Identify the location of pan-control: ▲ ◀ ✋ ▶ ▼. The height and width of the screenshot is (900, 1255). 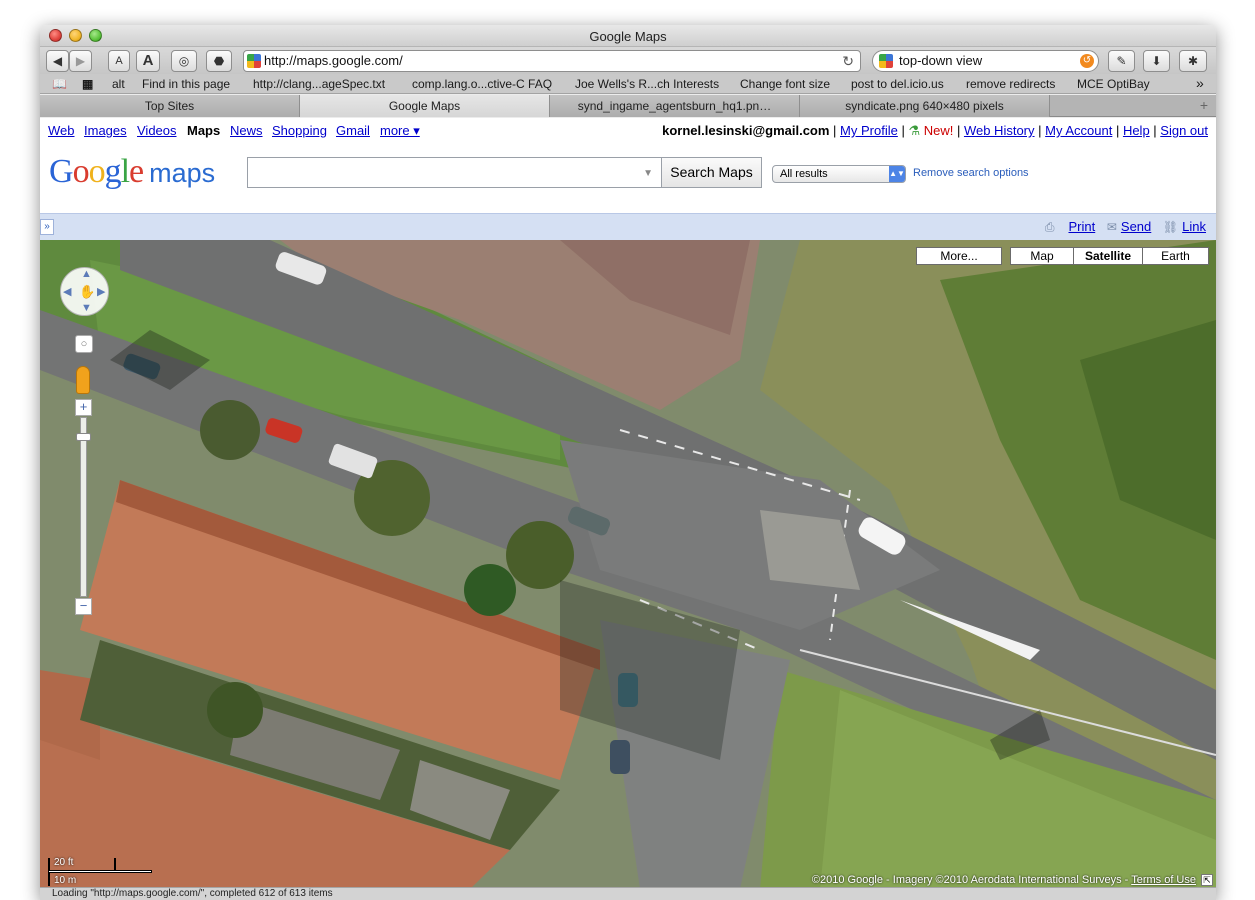
(84, 291).